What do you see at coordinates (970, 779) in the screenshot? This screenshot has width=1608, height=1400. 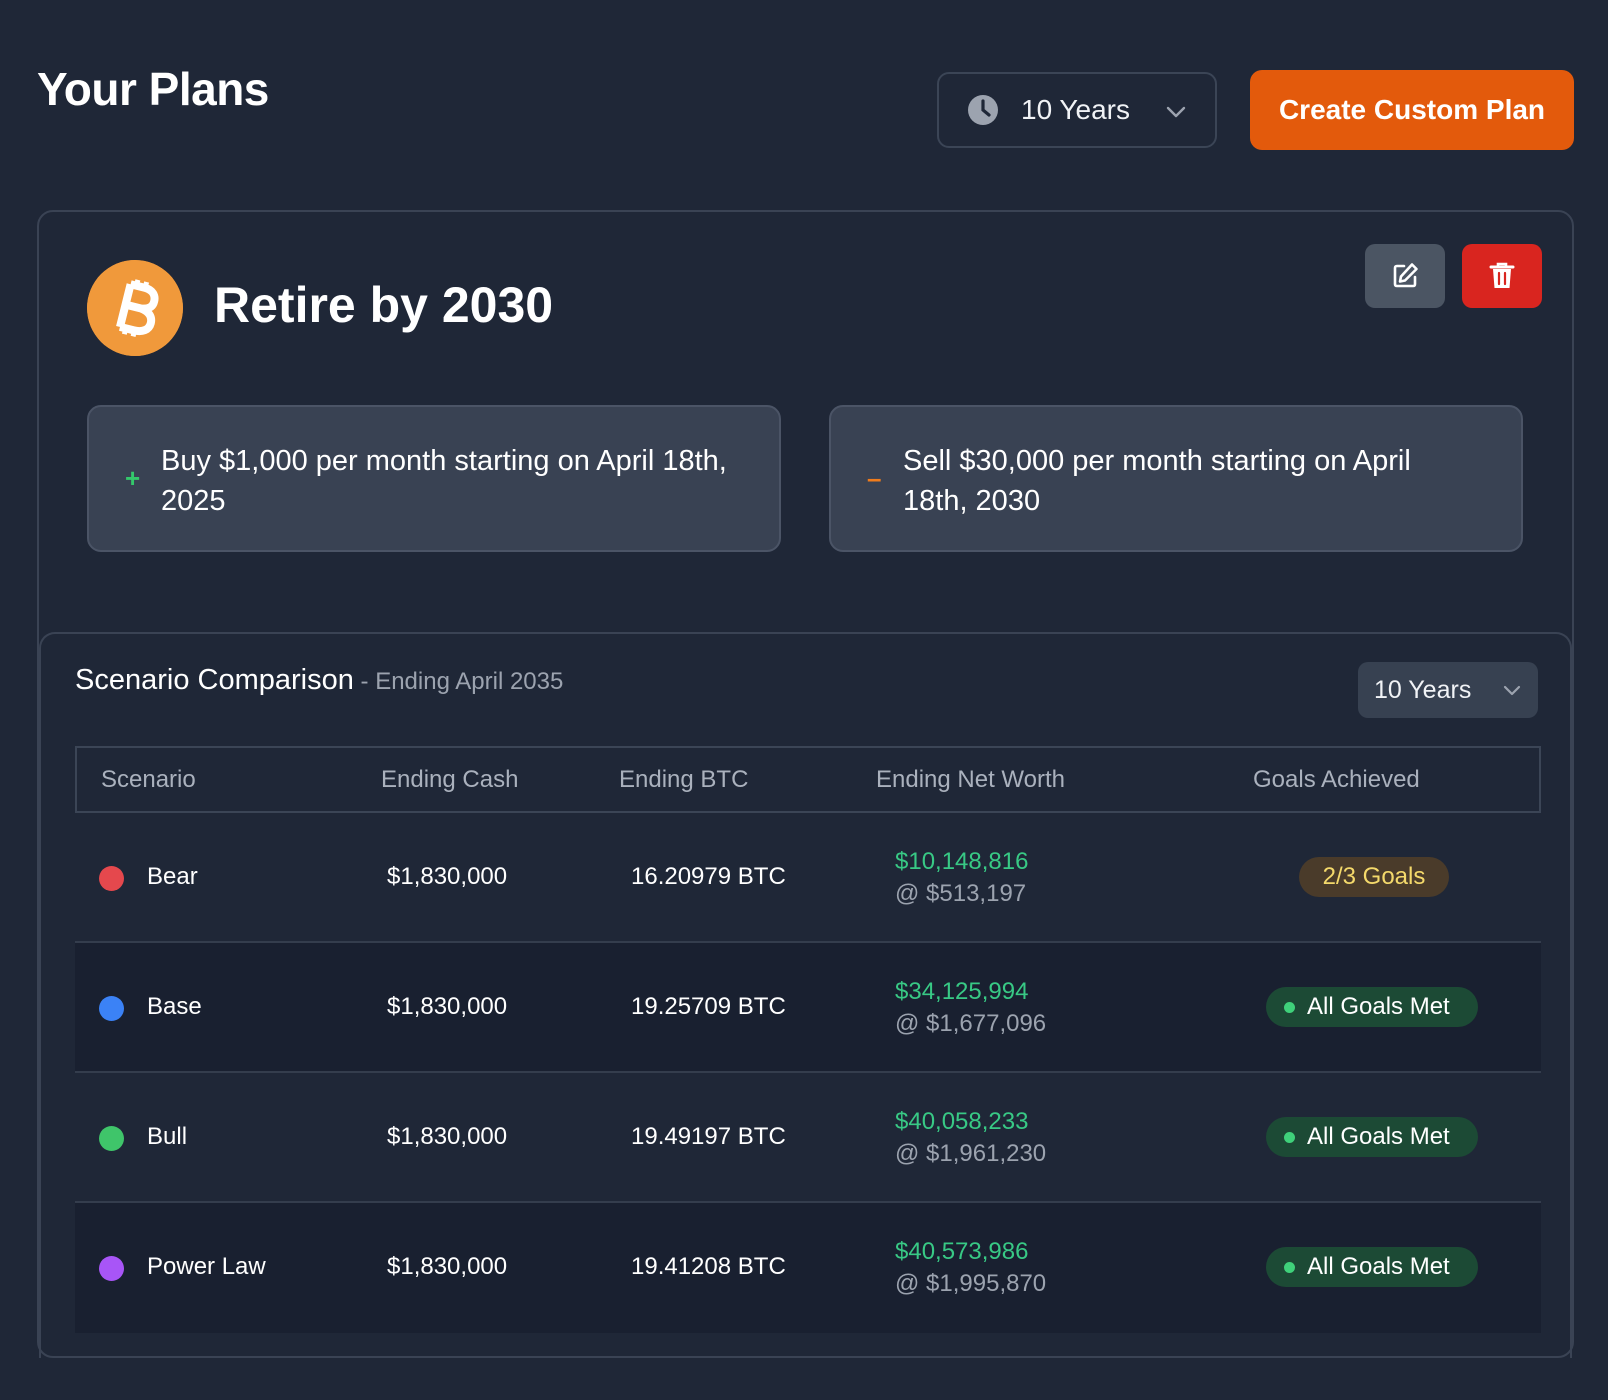 I see `column-header-ending-net-worth: Ending Net Worth` at bounding box center [970, 779].